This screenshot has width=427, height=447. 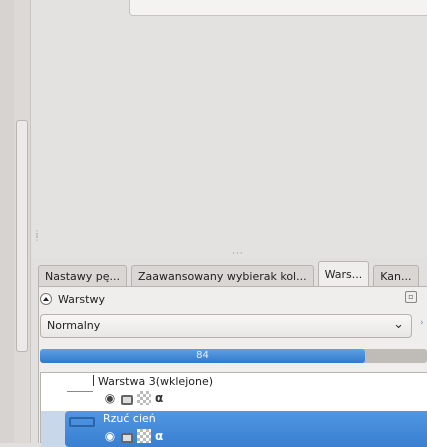 I want to click on blend-mode-select: Normalny ⌄, so click(x=226, y=326).